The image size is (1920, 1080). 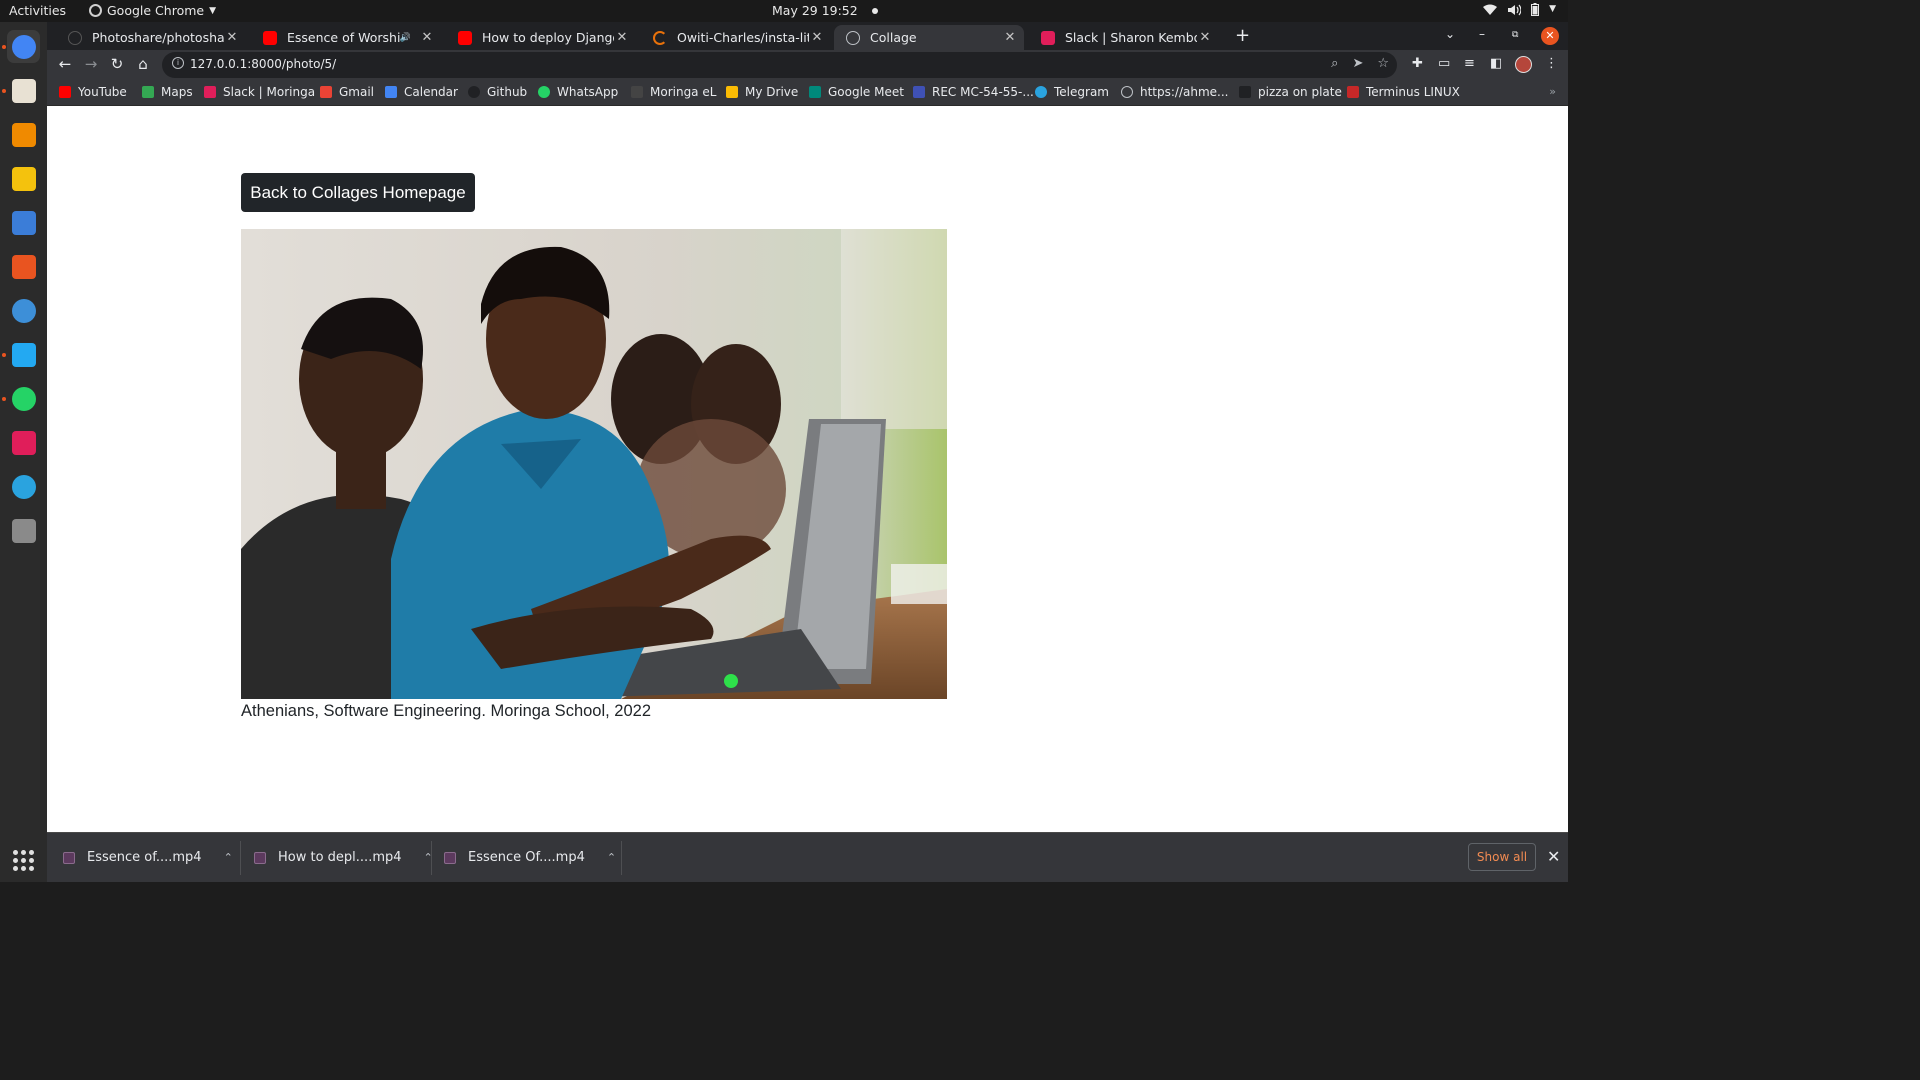 What do you see at coordinates (431, 858) in the screenshot?
I see `divider` at bounding box center [431, 858].